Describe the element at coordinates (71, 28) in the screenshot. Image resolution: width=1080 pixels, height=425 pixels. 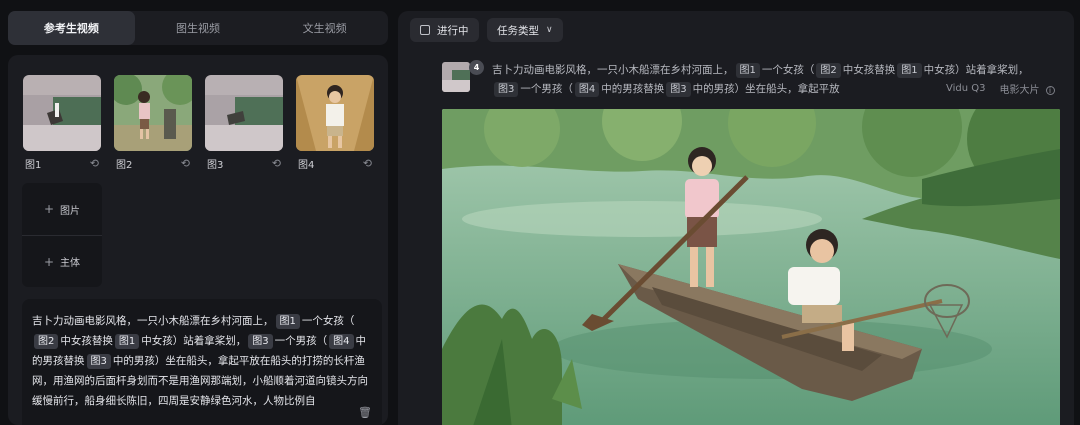
I see `tab-reference-video: 参考生视频` at that location.